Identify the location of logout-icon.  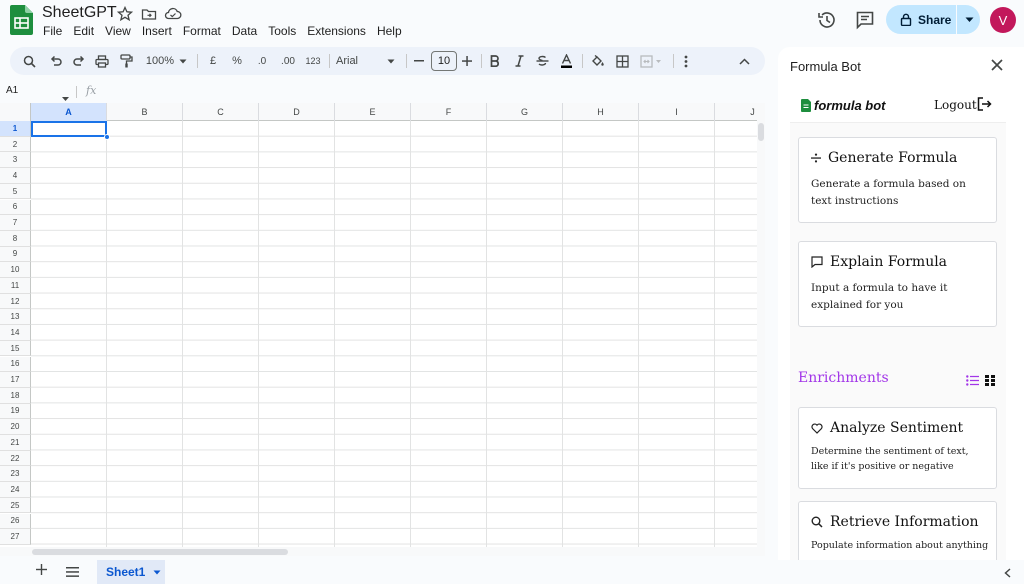
(984, 106).